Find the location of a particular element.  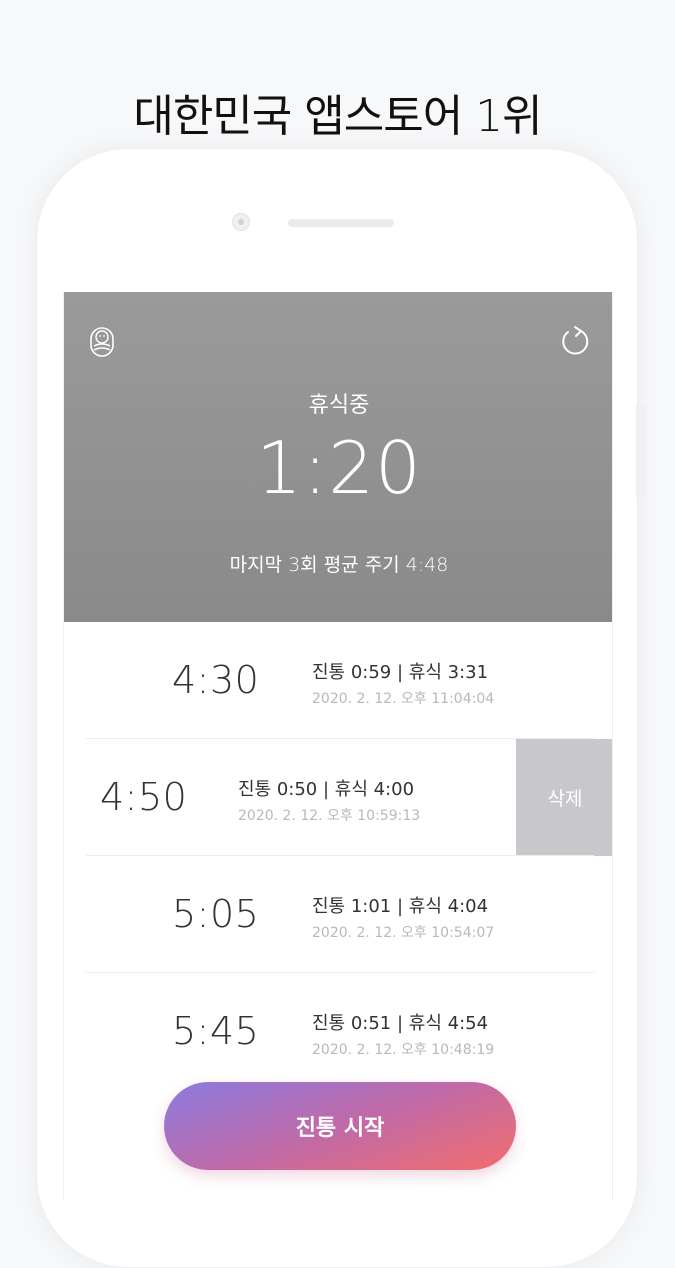

record-cycle: 5:05 is located at coordinates (216, 914).